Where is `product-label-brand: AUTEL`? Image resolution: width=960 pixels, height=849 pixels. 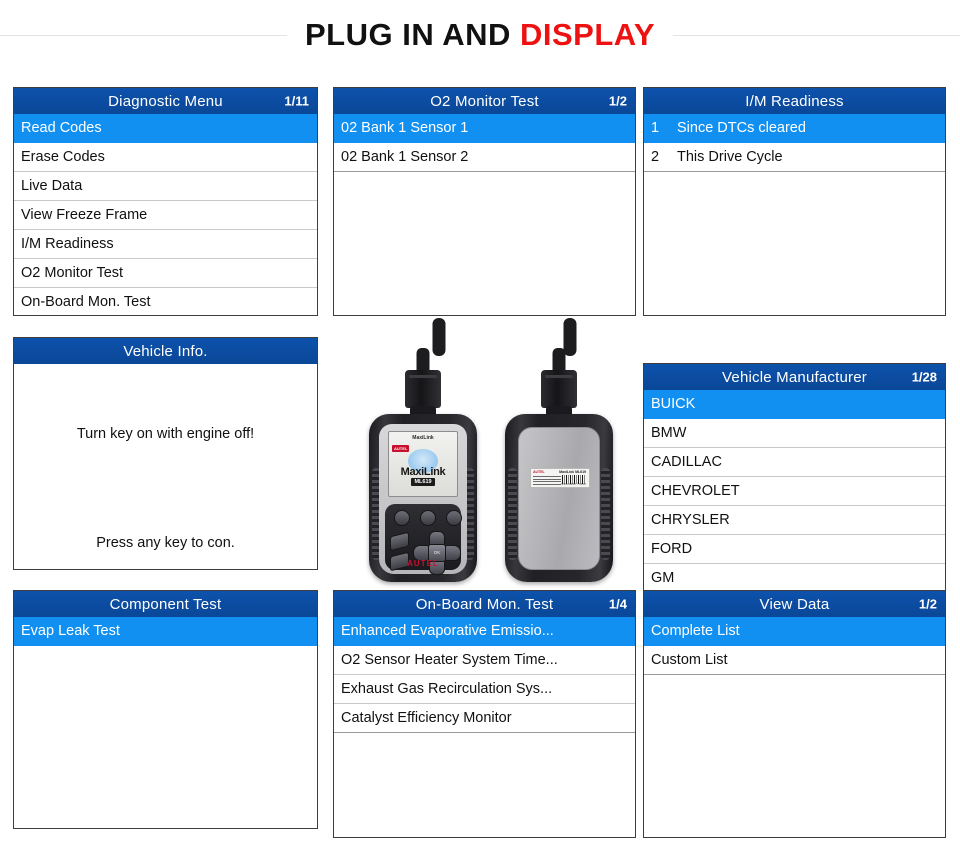
product-label-brand: AUTEL is located at coordinates (539, 472).